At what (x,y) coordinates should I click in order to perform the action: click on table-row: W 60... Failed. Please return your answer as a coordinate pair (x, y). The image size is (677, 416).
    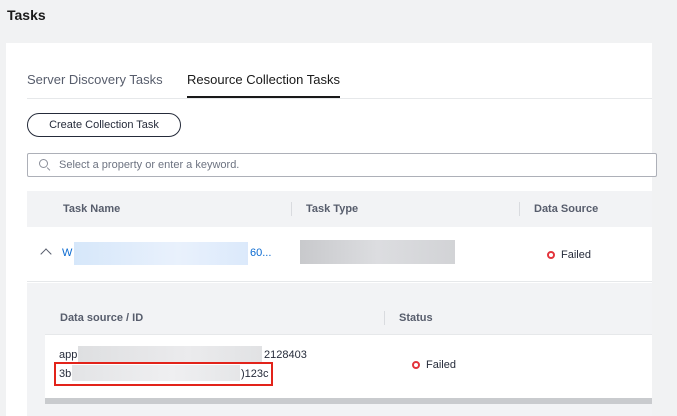
    Looking at the image, I should click on (339, 254).